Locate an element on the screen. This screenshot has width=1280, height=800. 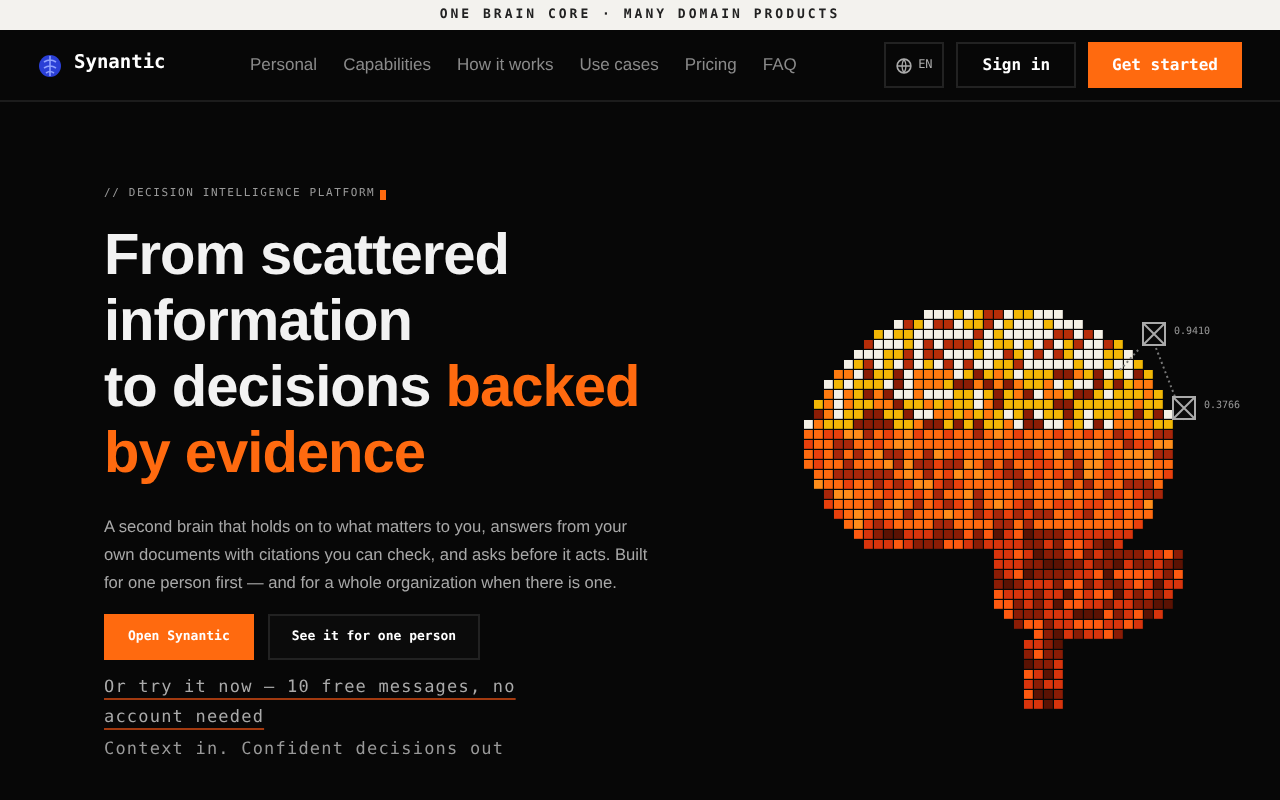
nav-link: Personal is located at coordinates (284, 65).